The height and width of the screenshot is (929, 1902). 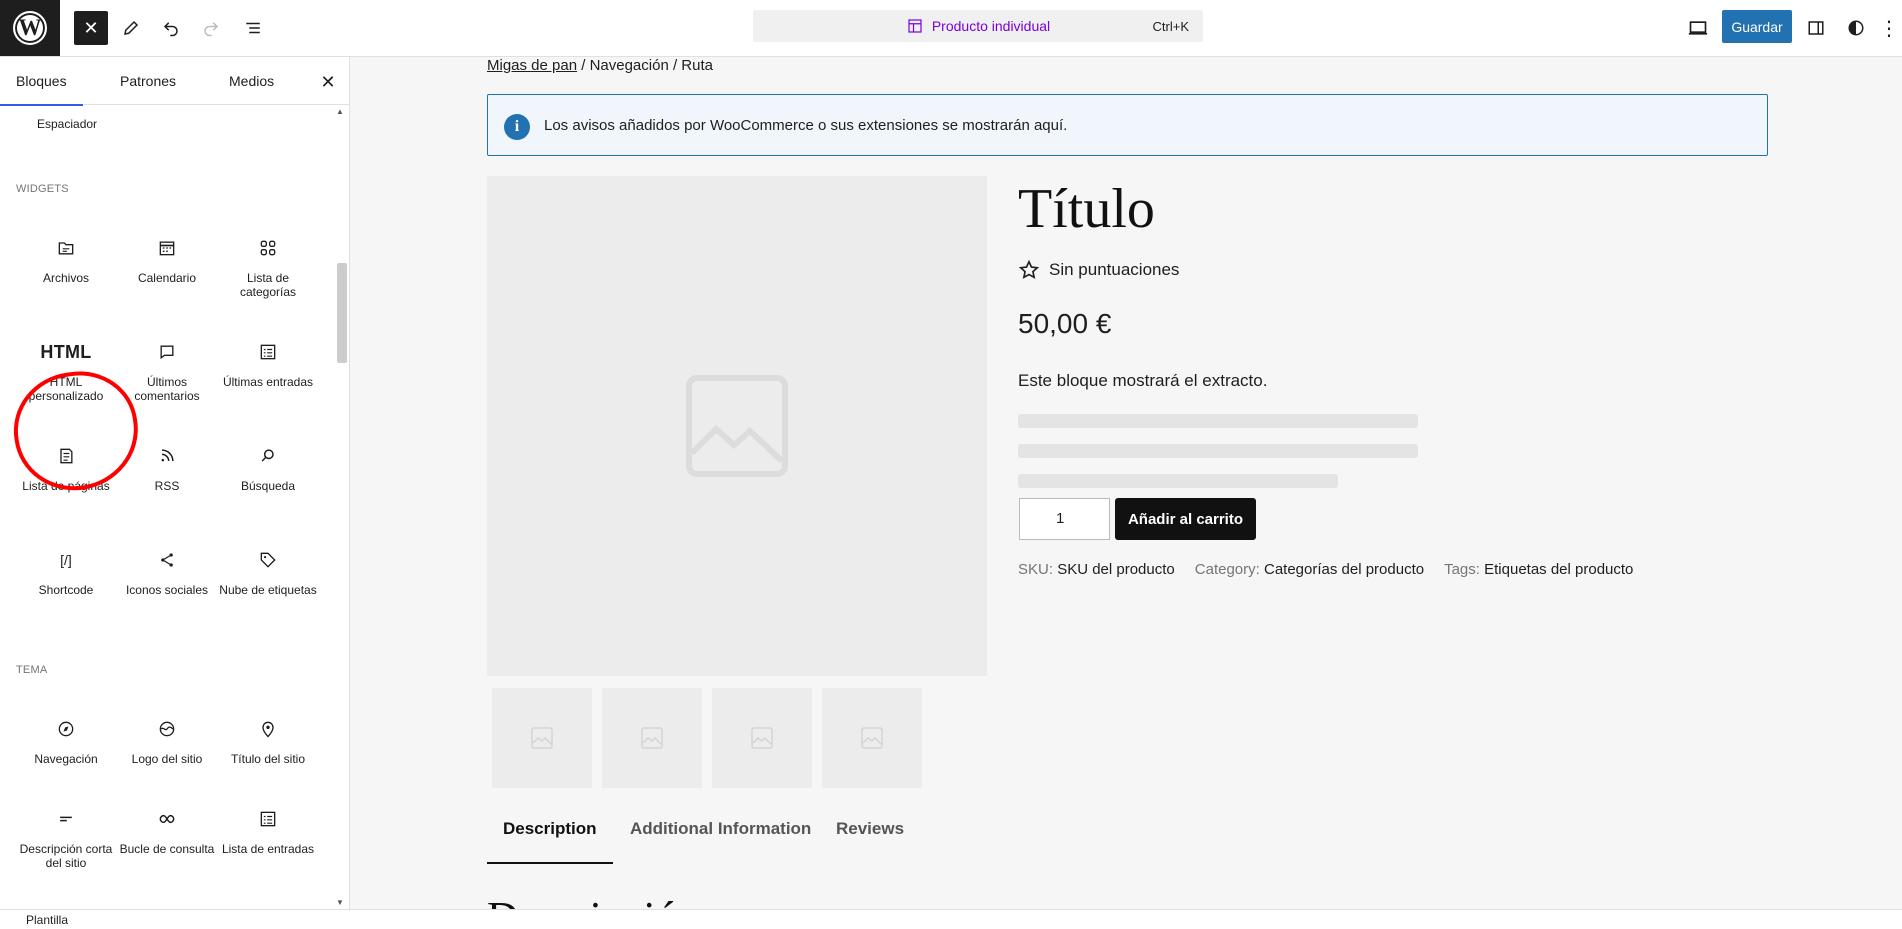 What do you see at coordinates (66, 819) in the screenshot?
I see `tagline-icon` at bounding box center [66, 819].